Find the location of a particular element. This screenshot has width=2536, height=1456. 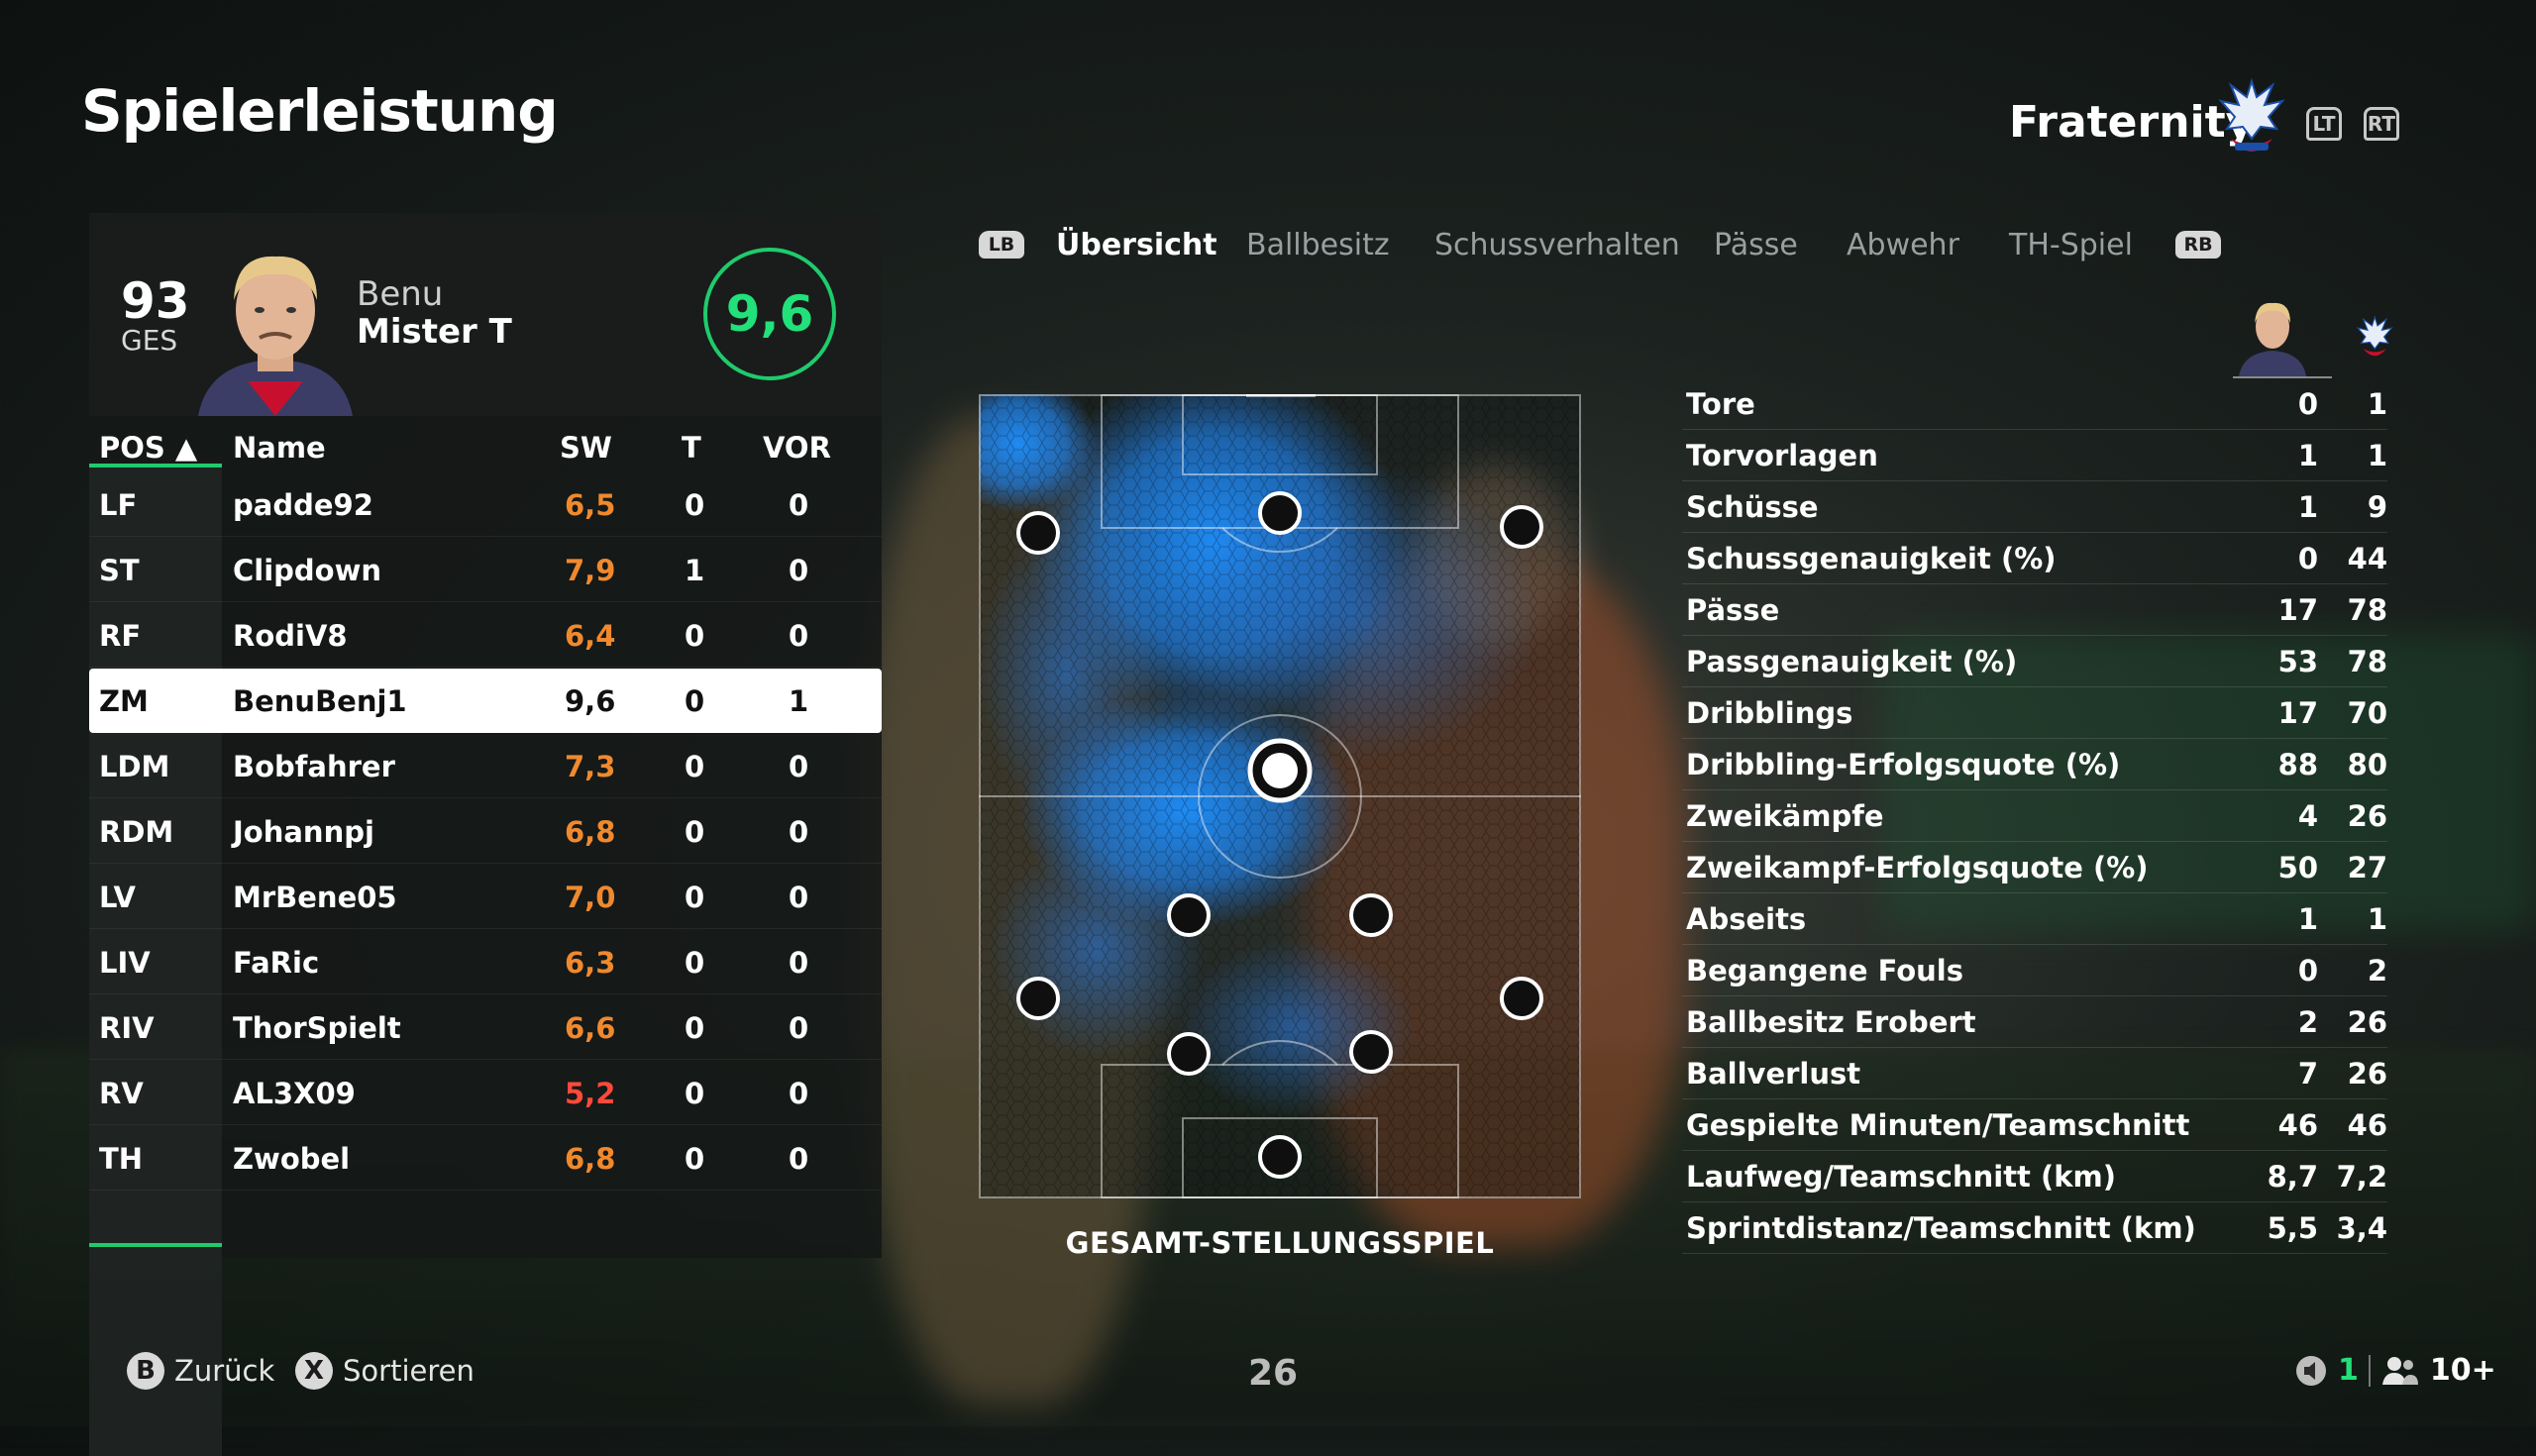

stat-team-value: 80 is located at coordinates (2367, 764).